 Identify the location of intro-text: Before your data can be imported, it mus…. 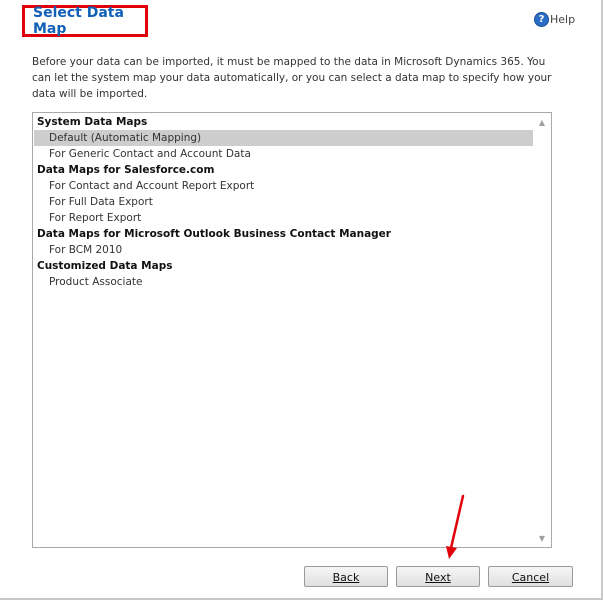
(292, 78).